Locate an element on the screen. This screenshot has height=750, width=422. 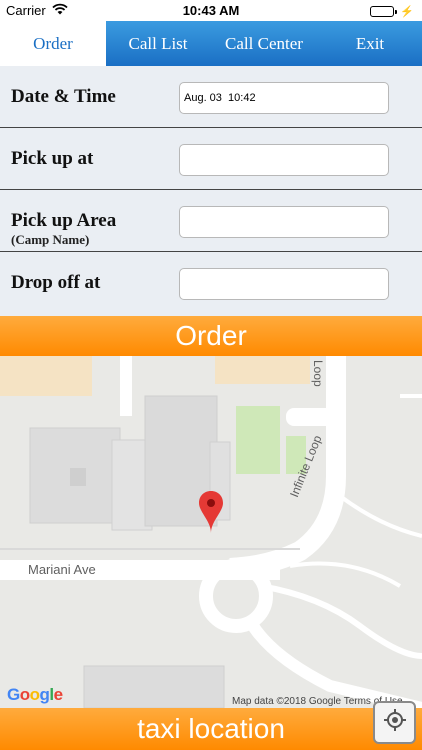
pick-up-area-field is located at coordinates (284, 222).